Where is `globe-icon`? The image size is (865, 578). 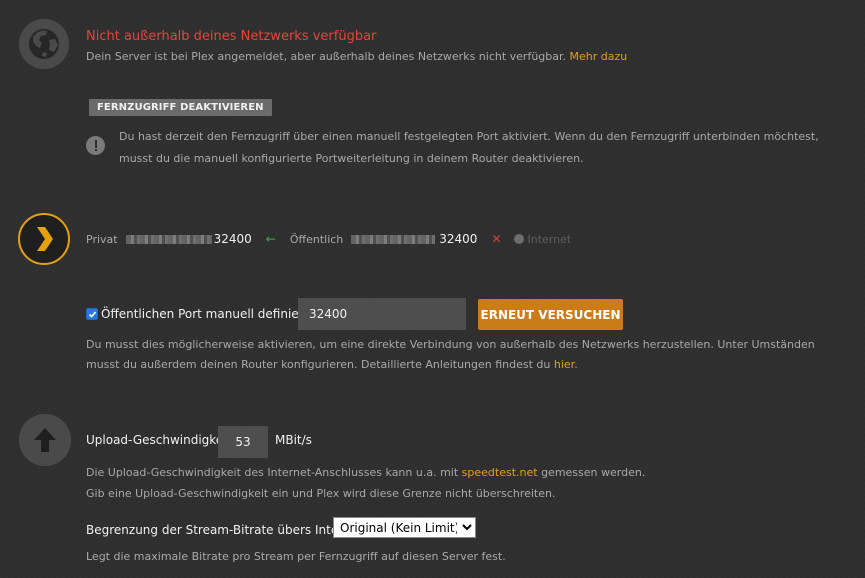 globe-icon is located at coordinates (44, 44).